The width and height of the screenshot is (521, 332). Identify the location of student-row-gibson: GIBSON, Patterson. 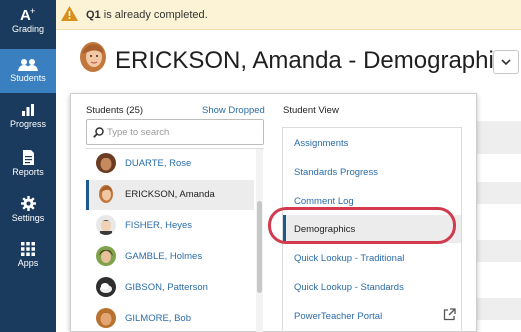
(170, 288).